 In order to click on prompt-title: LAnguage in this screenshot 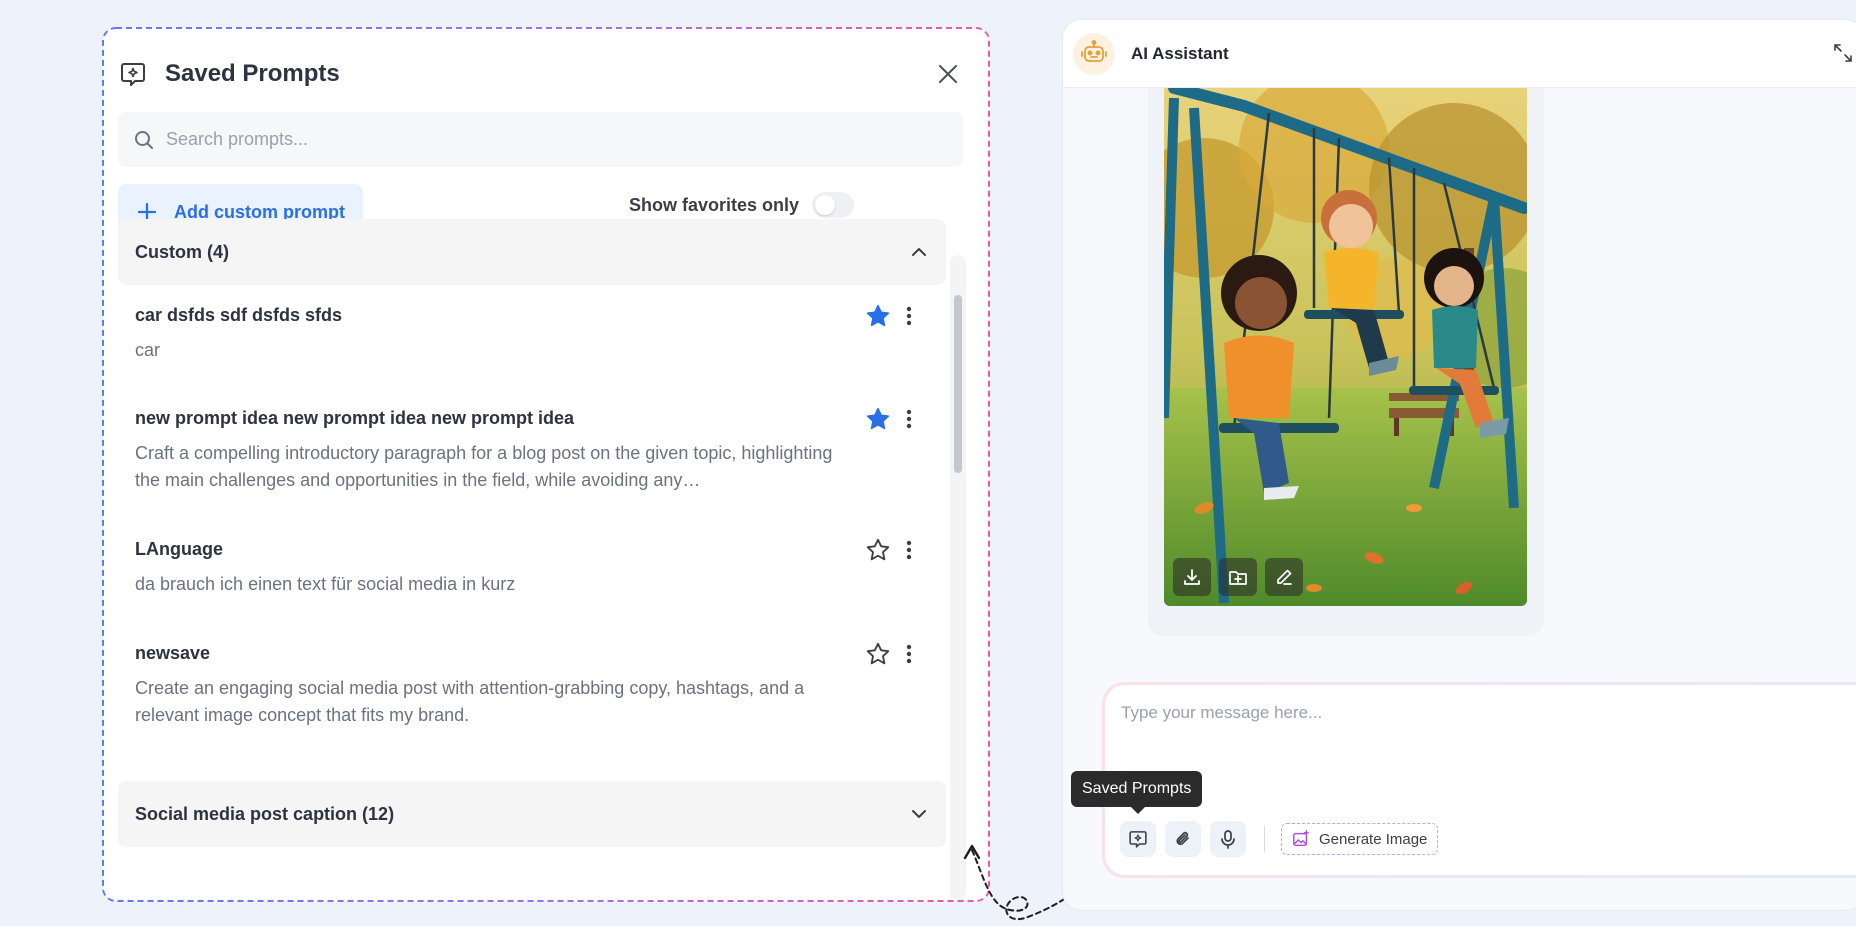, I will do `click(179, 549)`.